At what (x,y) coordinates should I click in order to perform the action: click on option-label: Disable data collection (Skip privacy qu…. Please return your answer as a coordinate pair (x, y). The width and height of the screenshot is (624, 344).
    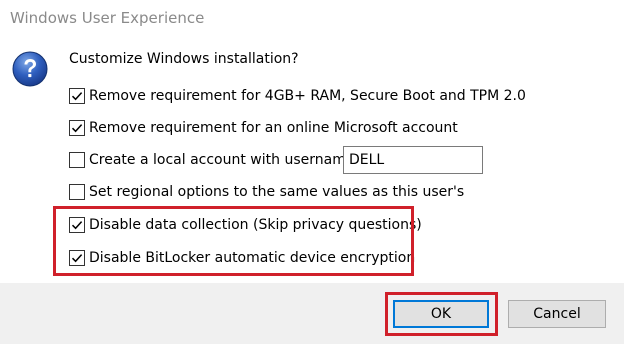
    Looking at the image, I should click on (255, 225).